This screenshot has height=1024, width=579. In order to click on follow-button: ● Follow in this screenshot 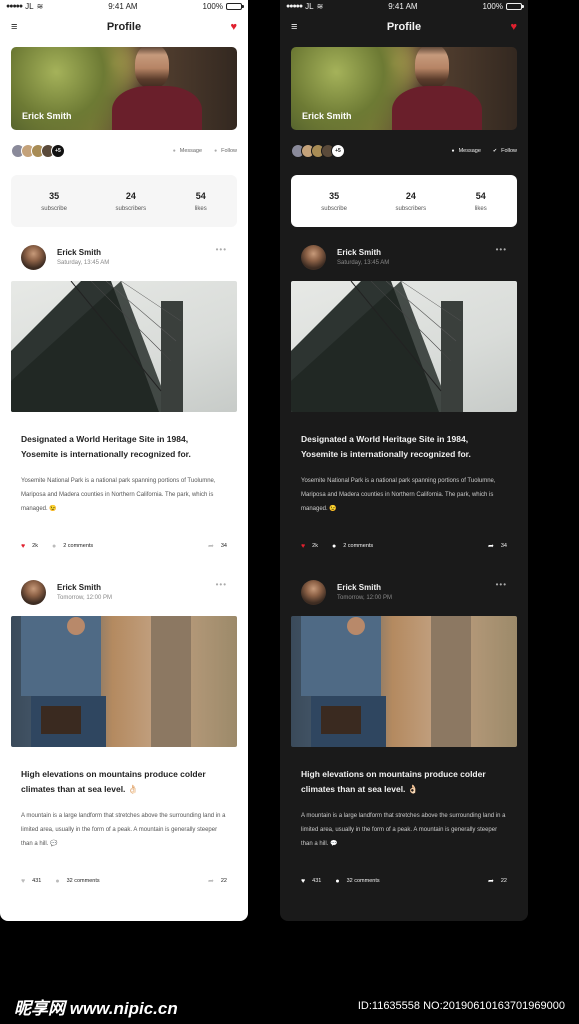, I will do `click(225, 151)`.